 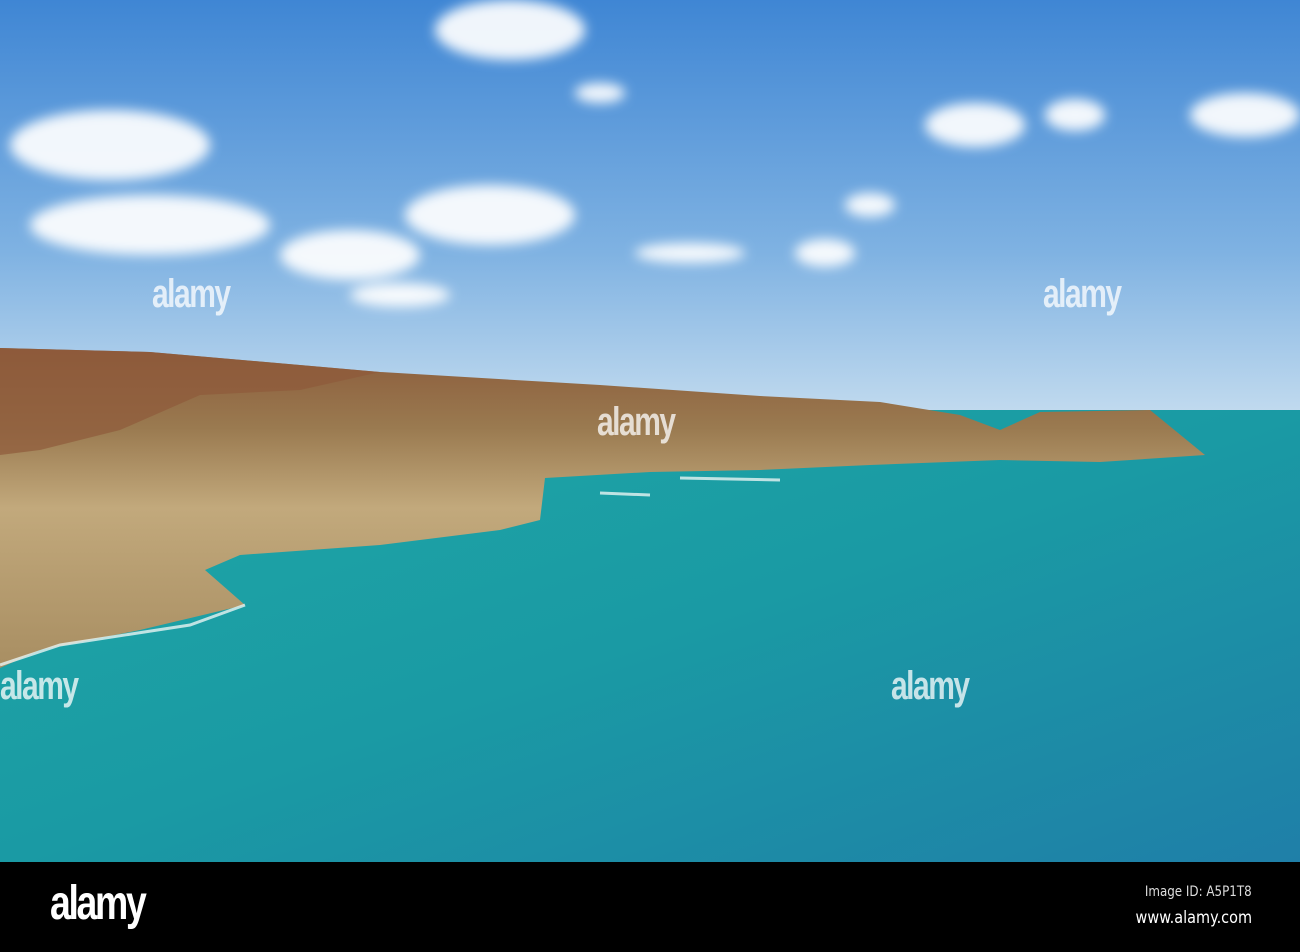 What do you see at coordinates (1198, 892) in the screenshot?
I see `image-id: Image ID: A5P1T8` at bounding box center [1198, 892].